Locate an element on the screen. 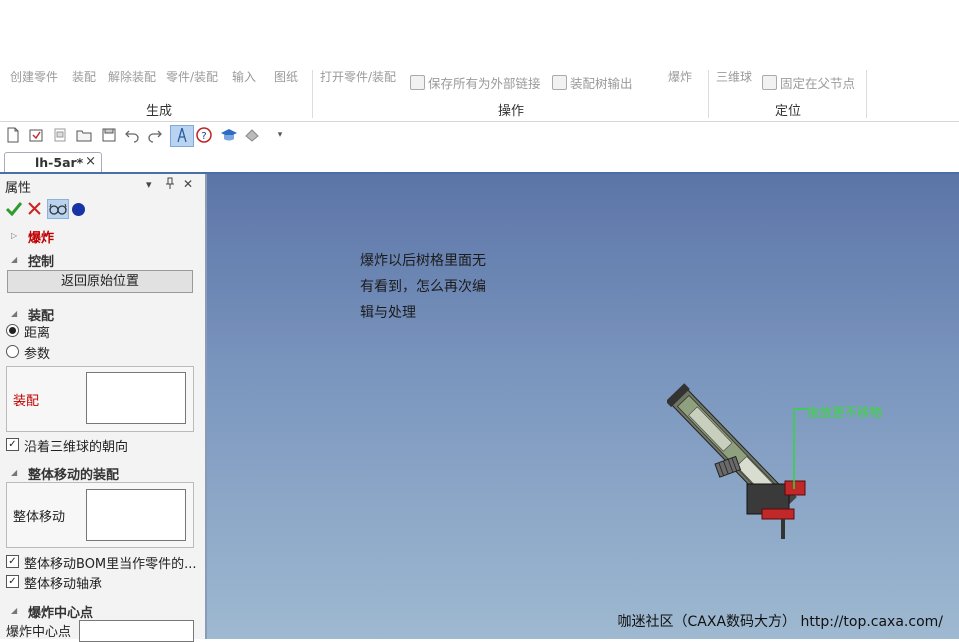  group-label-position: 定位 is located at coordinates (788, 111).